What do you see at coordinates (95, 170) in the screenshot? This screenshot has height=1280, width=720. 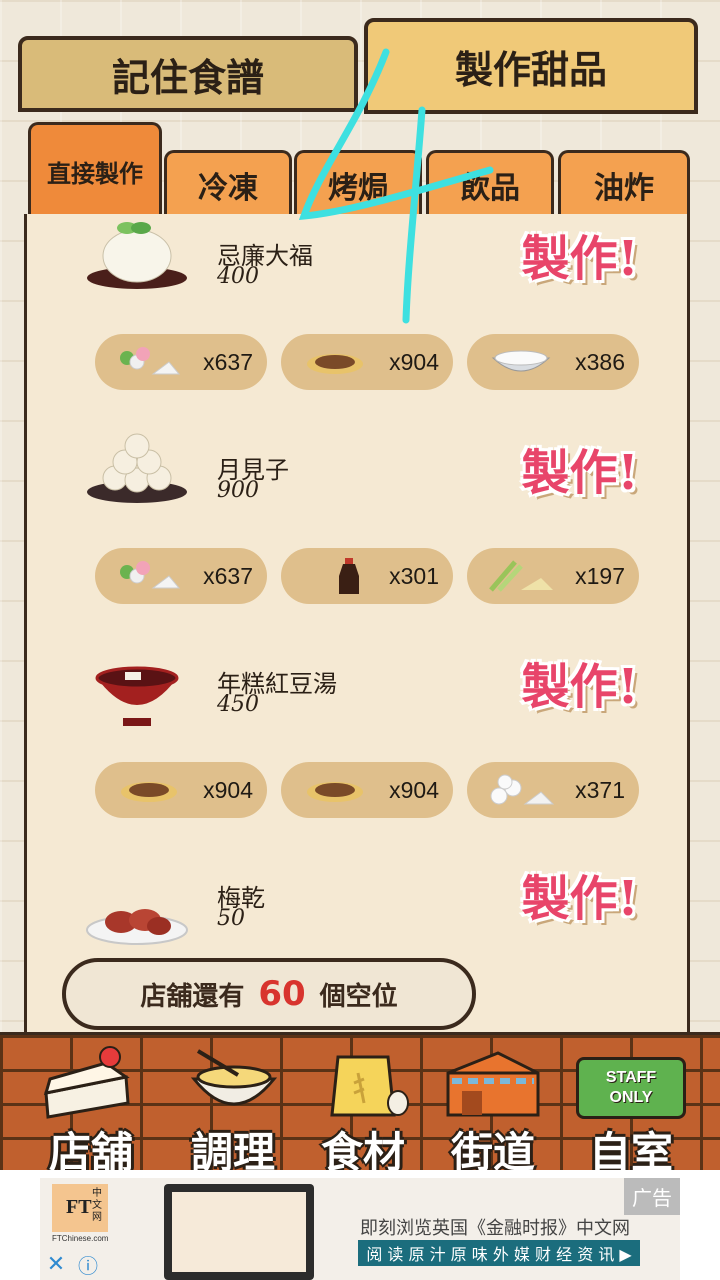 I see `subtab-direct: 直接製作` at bounding box center [95, 170].